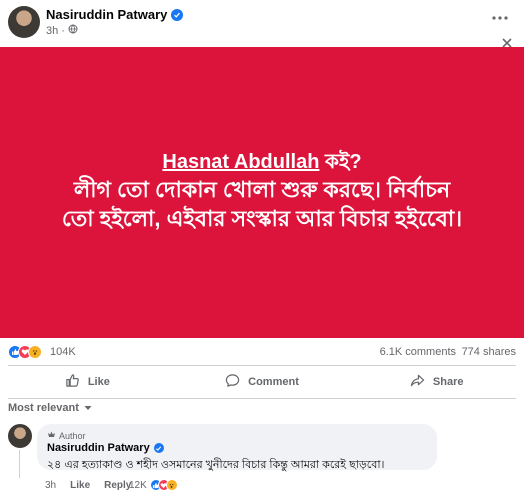  What do you see at coordinates (24, 22) in the screenshot?
I see `author-avatar` at bounding box center [24, 22].